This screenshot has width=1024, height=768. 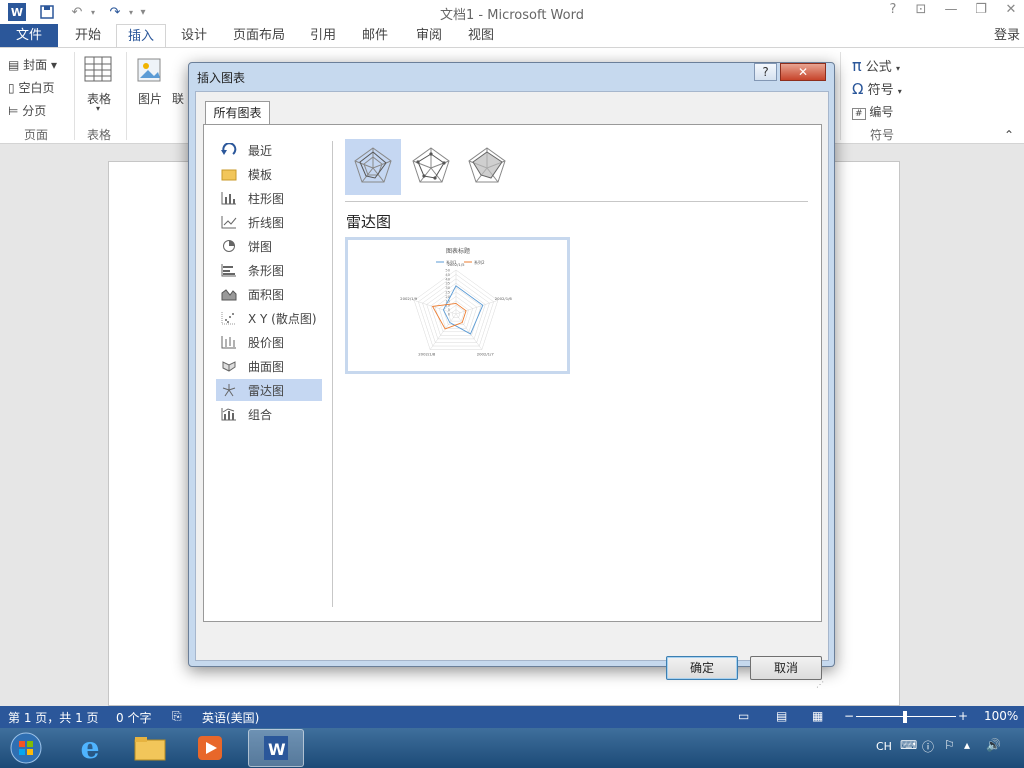 I want to click on group-label-pages: 页面, so click(x=36, y=135).